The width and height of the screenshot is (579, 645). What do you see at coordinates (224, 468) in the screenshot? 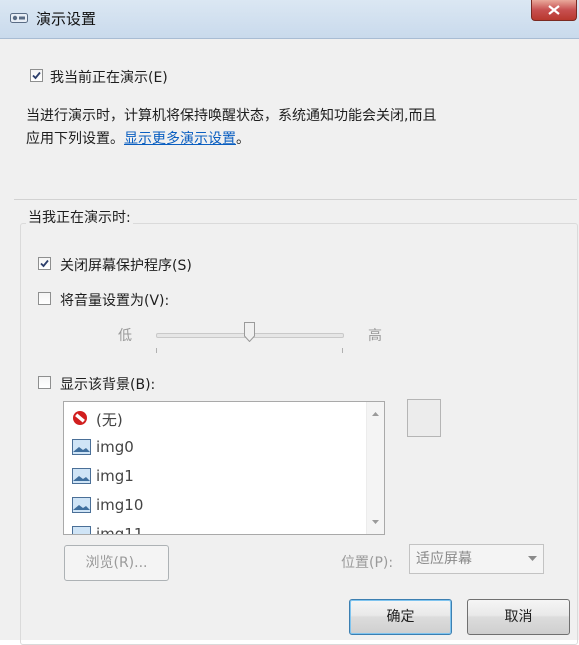
I see `background-listbox: (无) img0 img1 img10 img11` at bounding box center [224, 468].